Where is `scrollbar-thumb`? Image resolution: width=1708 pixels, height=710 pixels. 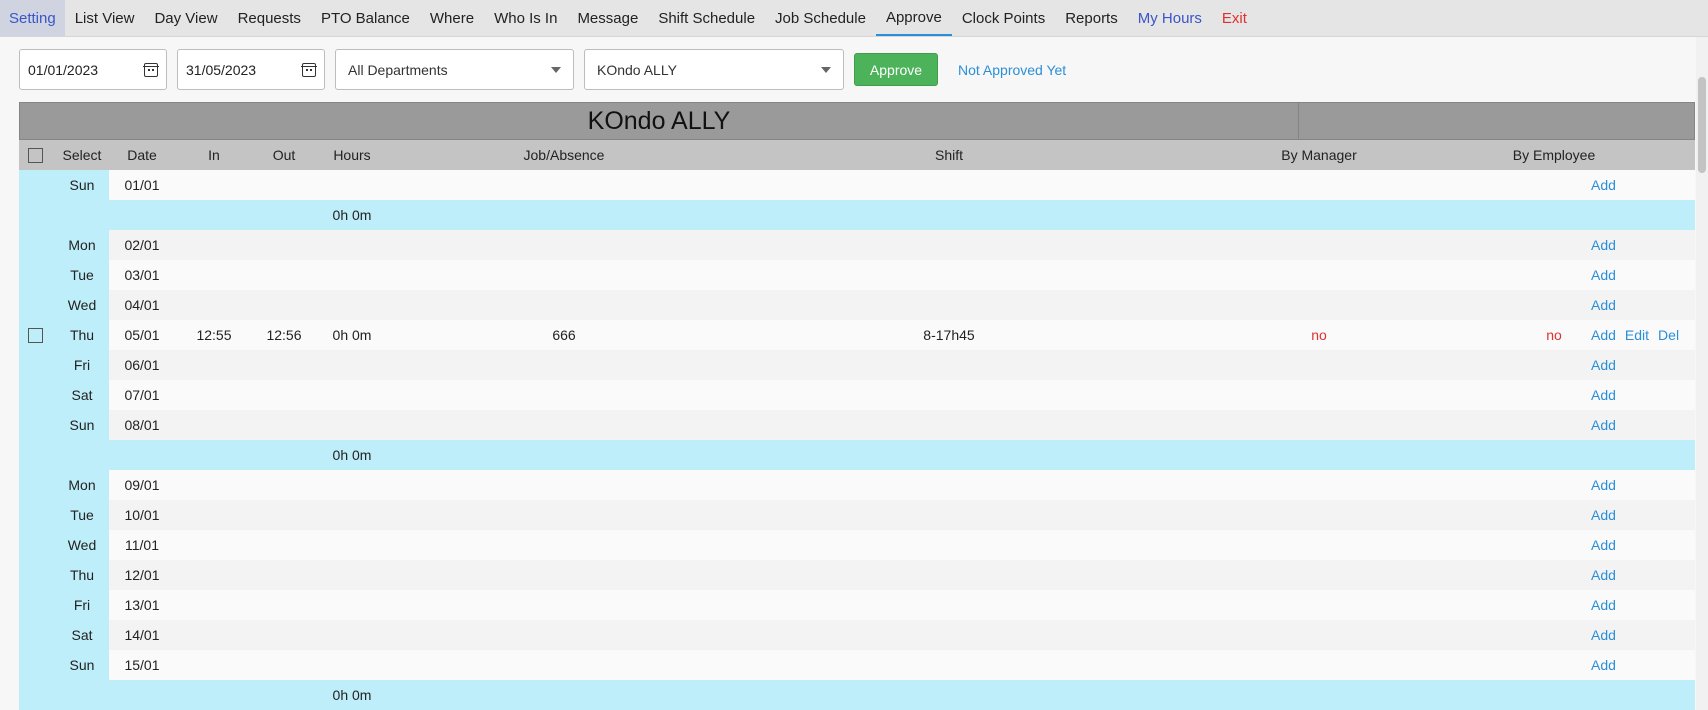 scrollbar-thumb is located at coordinates (1702, 125).